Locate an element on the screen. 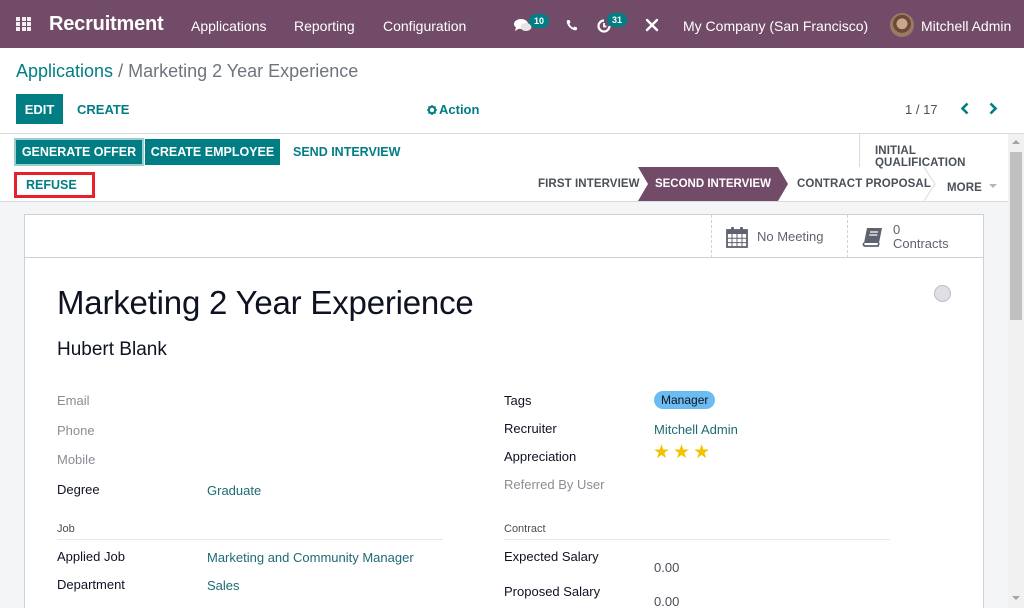 This screenshot has width=1024, height=608. book-icon is located at coordinates (872, 237).